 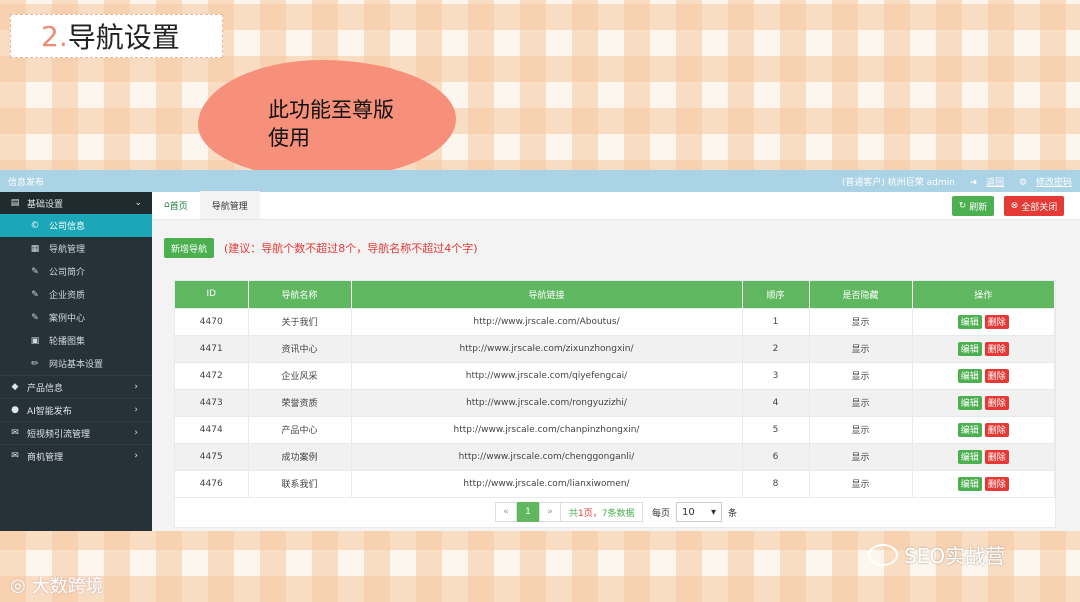 I want to click on cell-order: 8, so click(x=776, y=483).